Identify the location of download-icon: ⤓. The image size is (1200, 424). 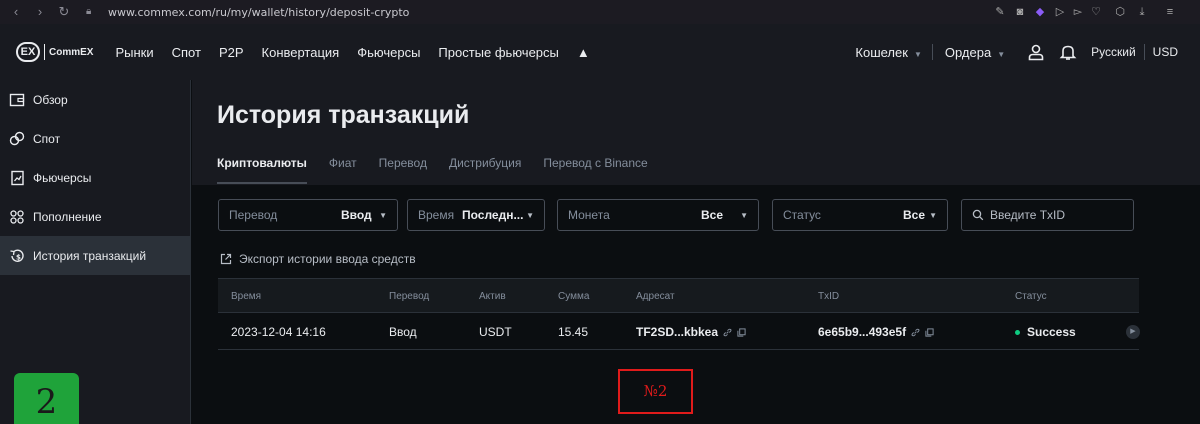
(1142, 12).